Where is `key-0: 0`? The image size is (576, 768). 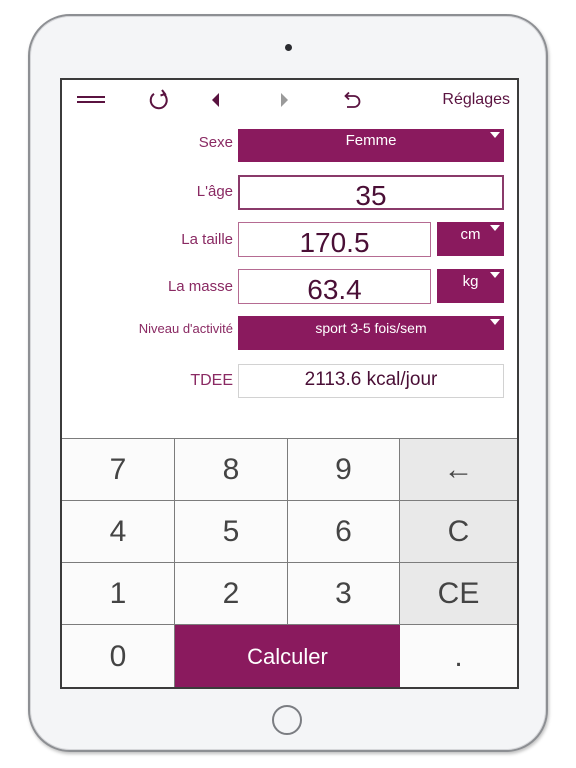
key-0: 0 is located at coordinates (118, 656).